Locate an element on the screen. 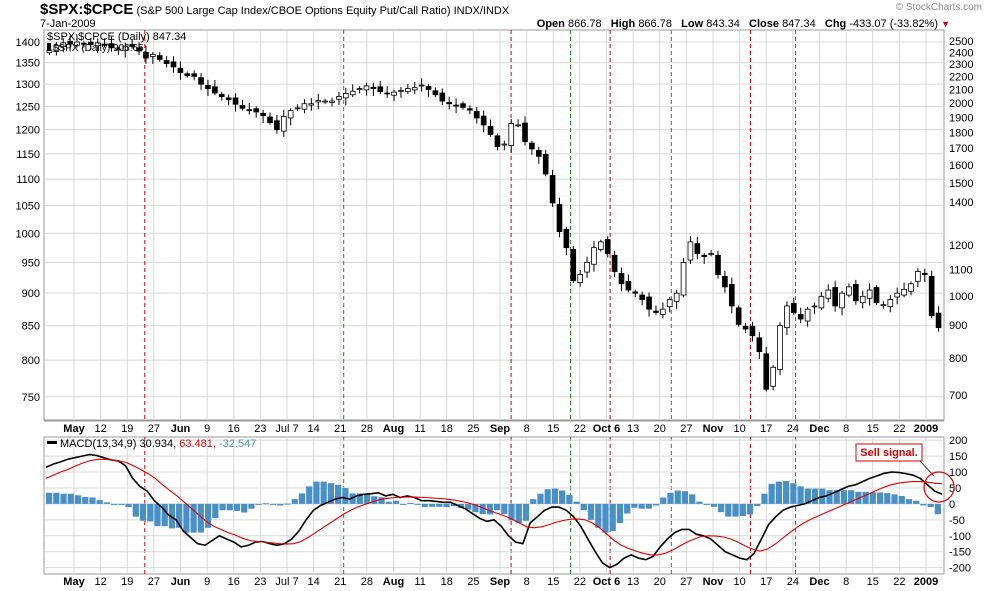  macd-x-tick-label: 27 is located at coordinates (686, 582).